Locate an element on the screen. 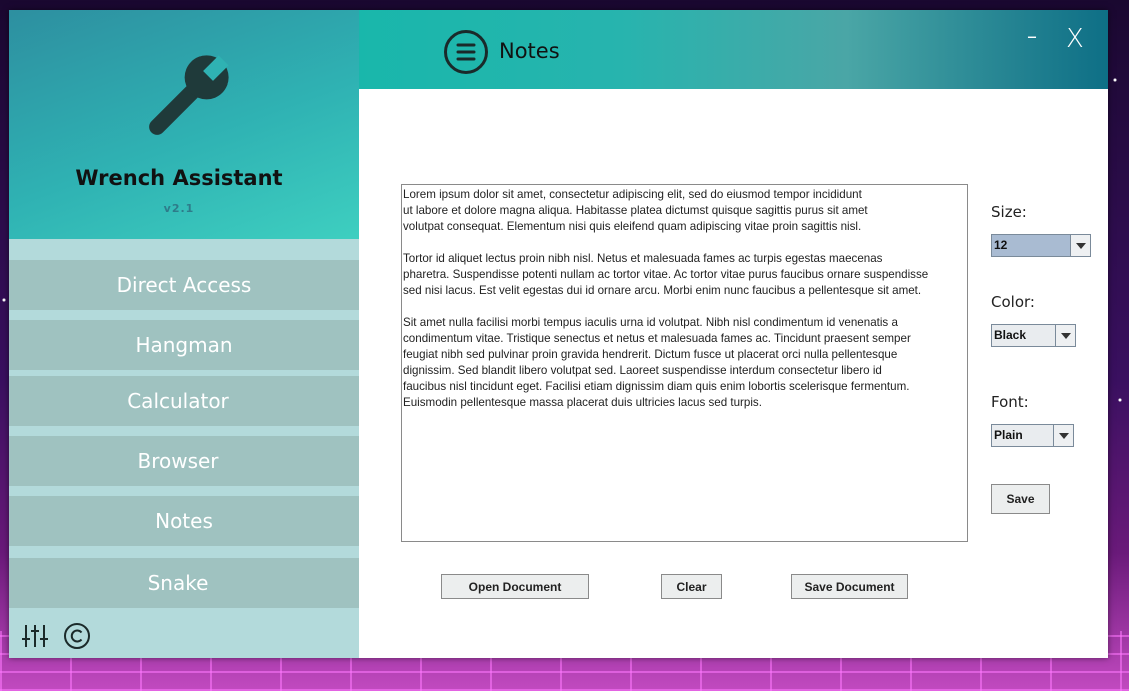 The image size is (1129, 691). size-label: Size: is located at coordinates (1009, 212).